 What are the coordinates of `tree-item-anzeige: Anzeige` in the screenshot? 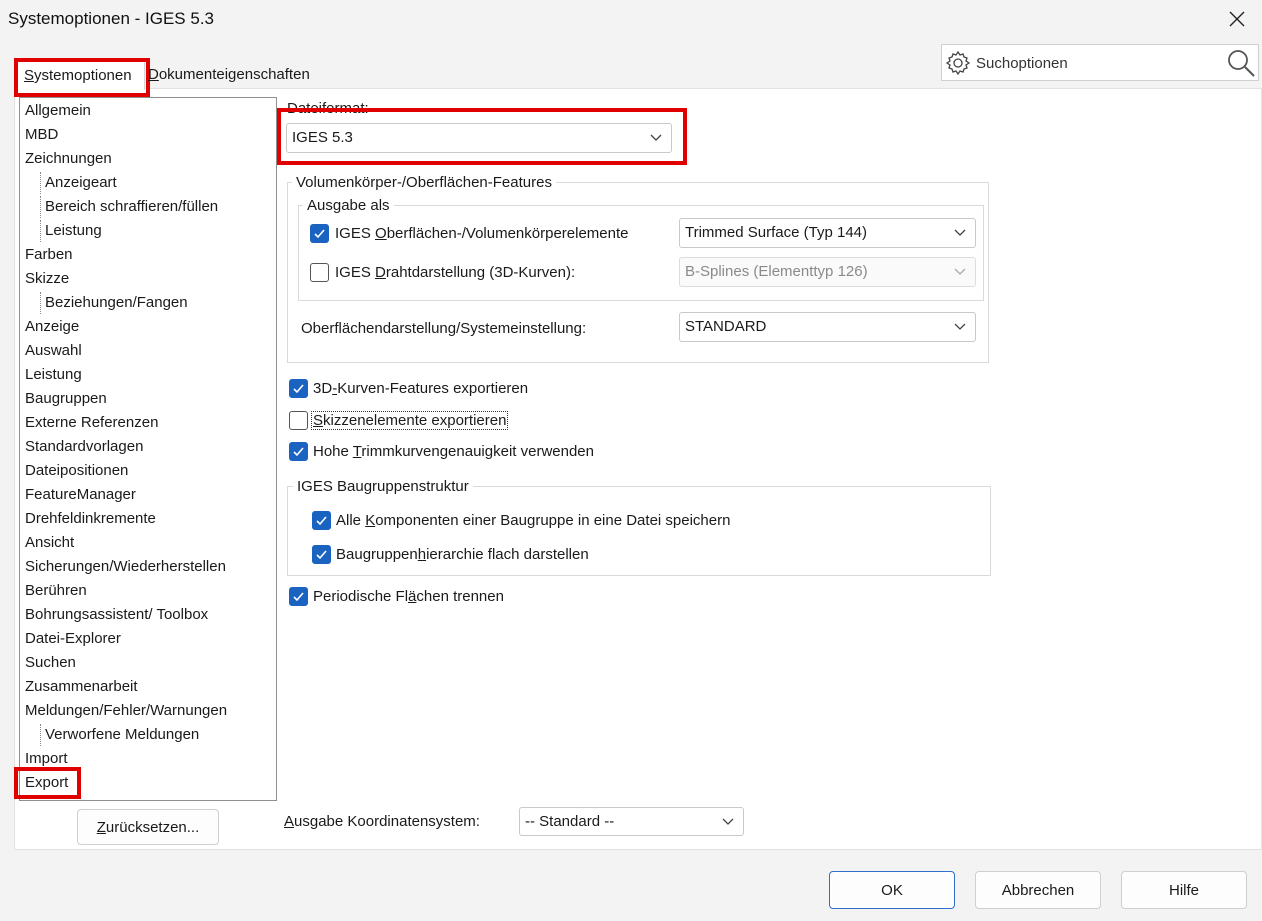 It's located at (52, 327).